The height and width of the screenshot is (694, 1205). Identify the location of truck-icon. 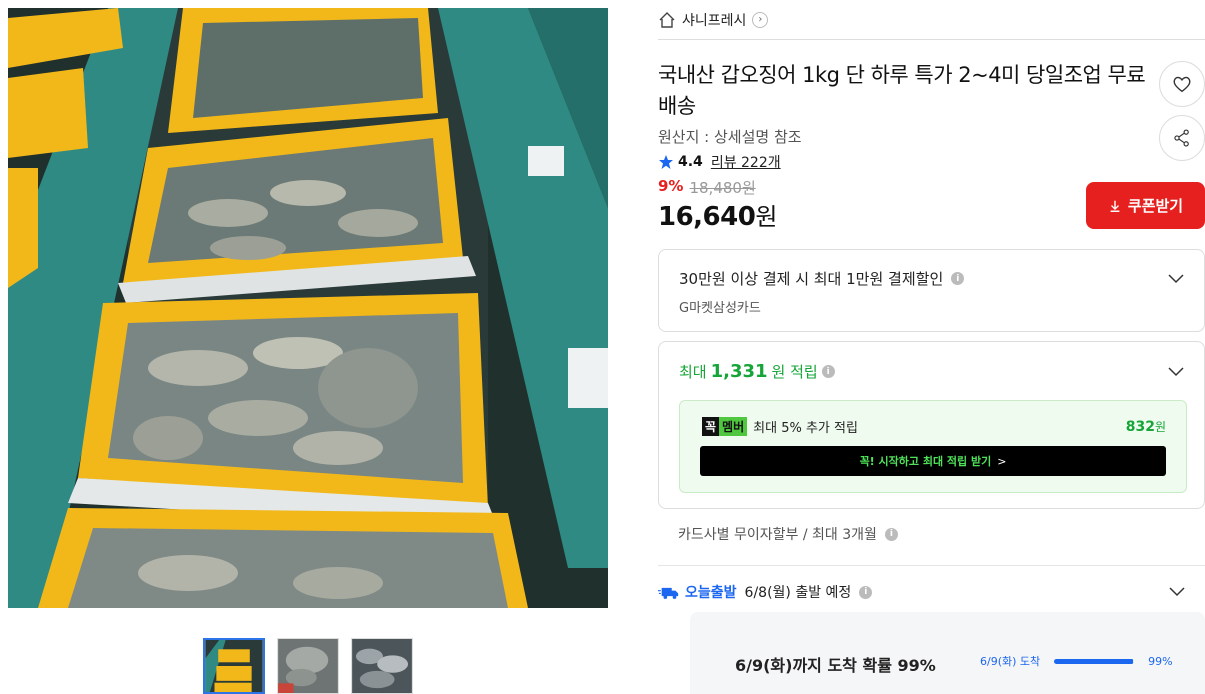
(668, 593).